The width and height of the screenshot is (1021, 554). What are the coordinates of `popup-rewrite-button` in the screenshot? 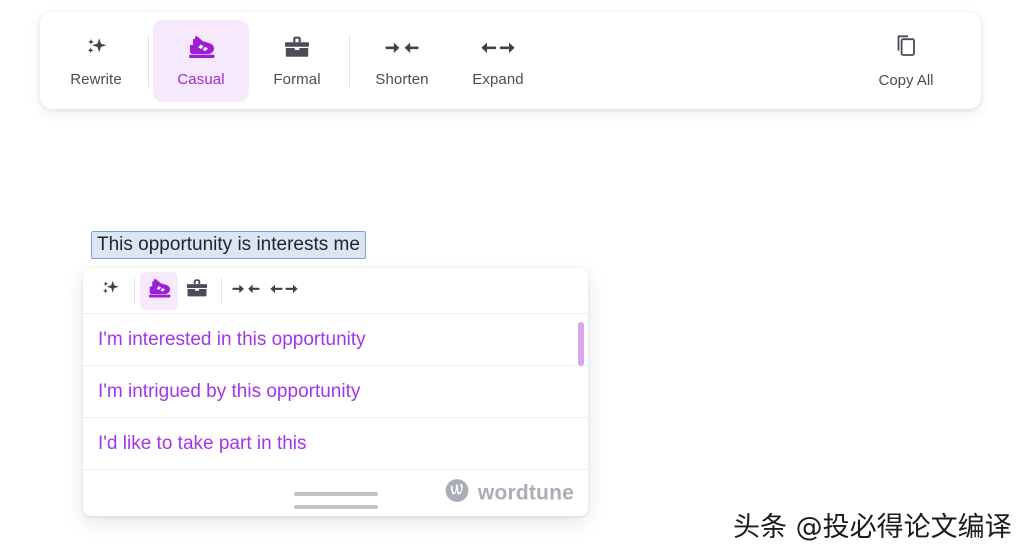 It's located at (110, 291).